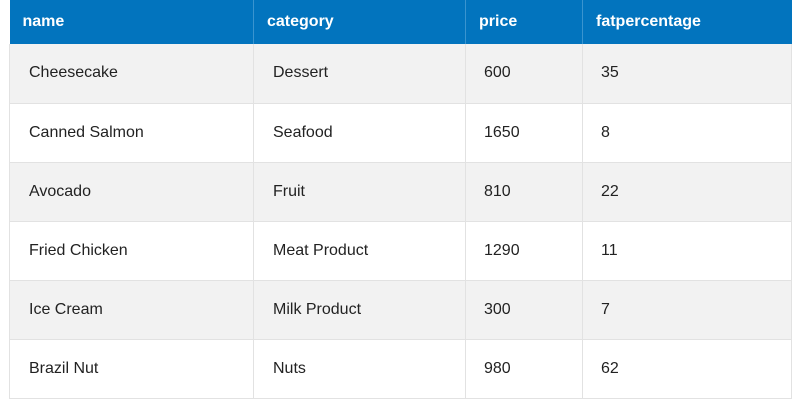 This screenshot has height=403, width=800. What do you see at coordinates (131, 310) in the screenshot?
I see `cell-name: Ice Cream` at bounding box center [131, 310].